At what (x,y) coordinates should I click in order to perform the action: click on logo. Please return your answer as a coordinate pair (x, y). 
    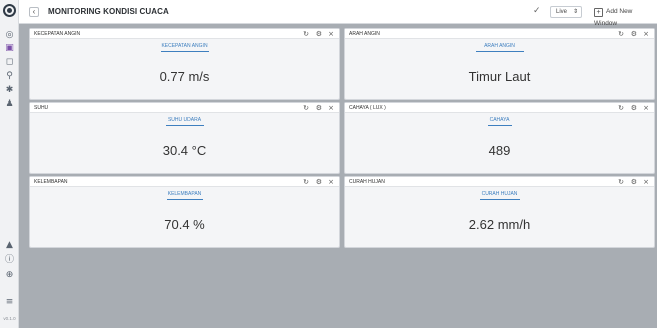
    Looking at the image, I should click on (9, 10).